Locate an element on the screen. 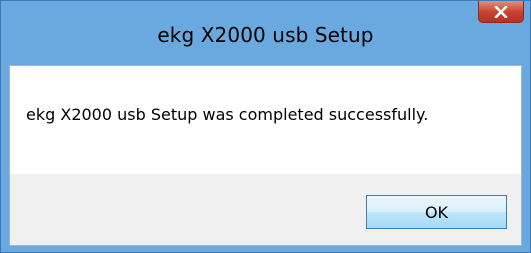  close-icon is located at coordinates (501, 11).